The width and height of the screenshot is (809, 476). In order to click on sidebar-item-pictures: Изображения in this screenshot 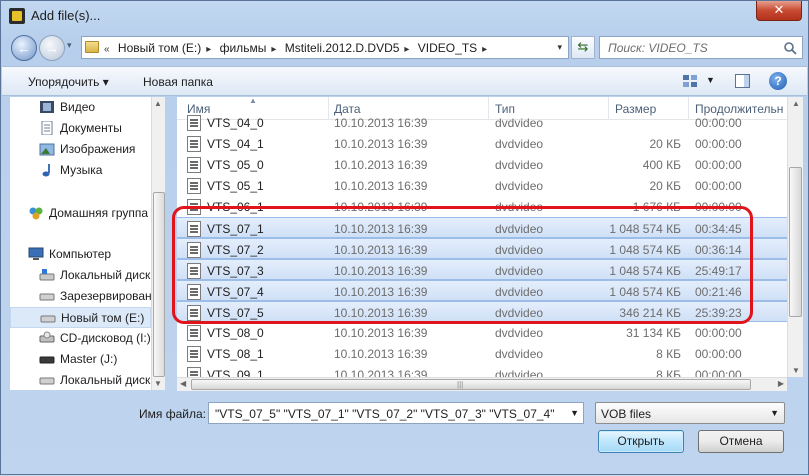, I will do `click(80, 149)`.